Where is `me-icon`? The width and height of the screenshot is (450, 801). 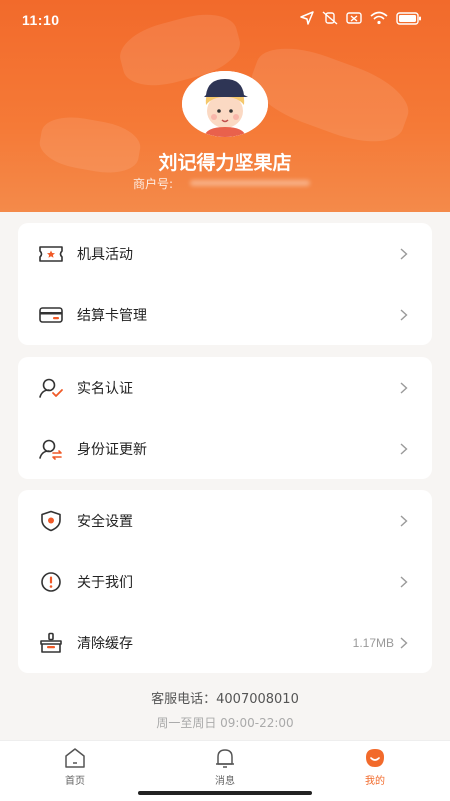 me-icon is located at coordinates (375, 758).